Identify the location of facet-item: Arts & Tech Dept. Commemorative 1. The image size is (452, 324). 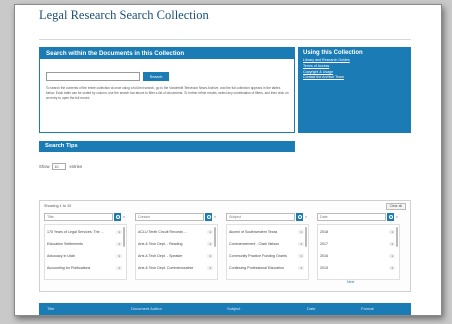
(175, 268).